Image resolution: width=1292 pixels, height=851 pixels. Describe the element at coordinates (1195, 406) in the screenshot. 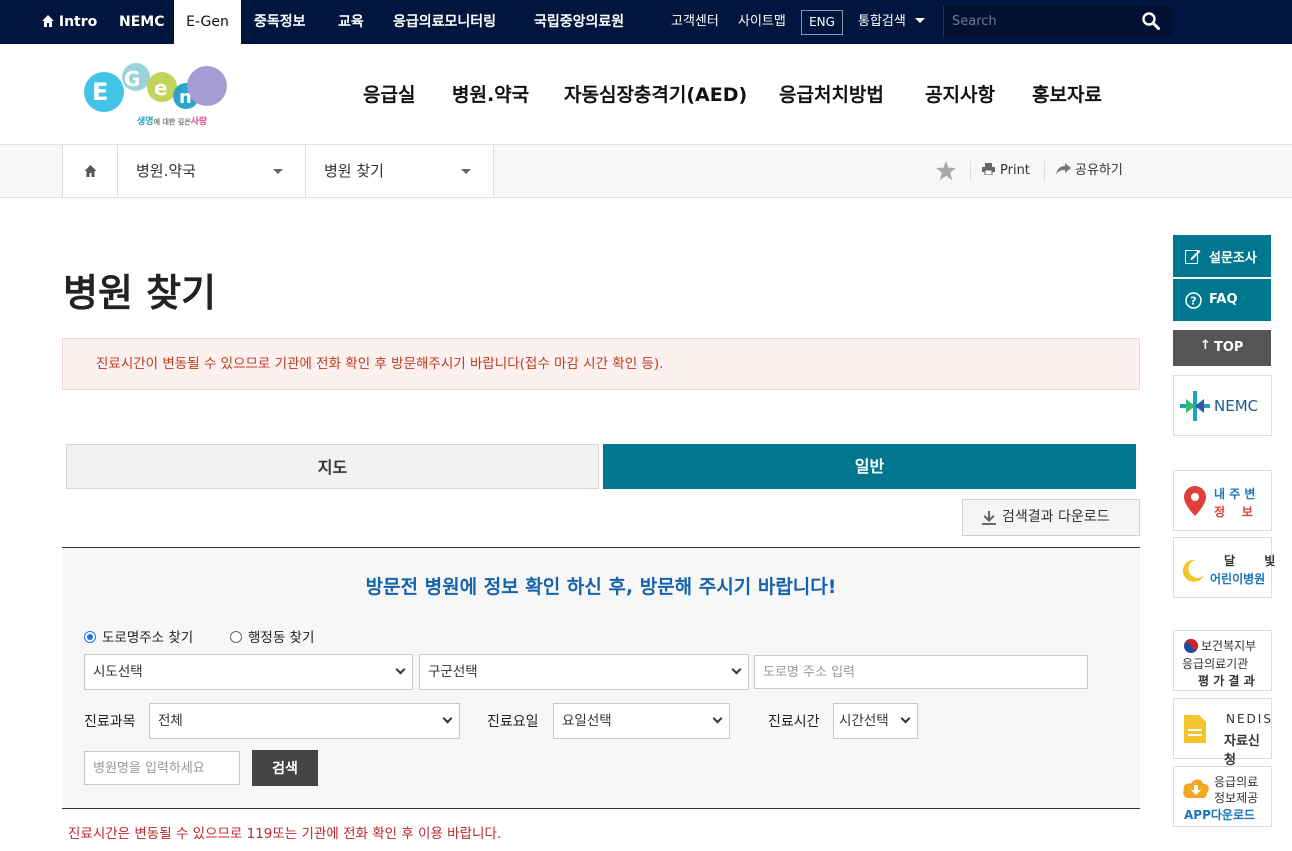

I see `nemc-logo-icon` at that location.